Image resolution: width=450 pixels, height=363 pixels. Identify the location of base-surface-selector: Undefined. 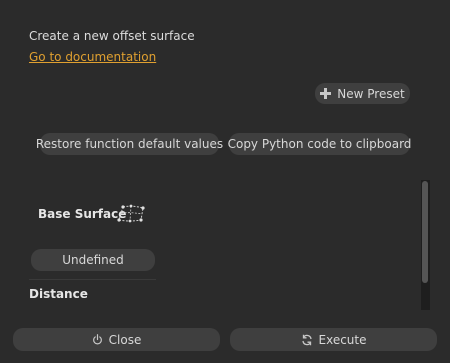
(93, 260).